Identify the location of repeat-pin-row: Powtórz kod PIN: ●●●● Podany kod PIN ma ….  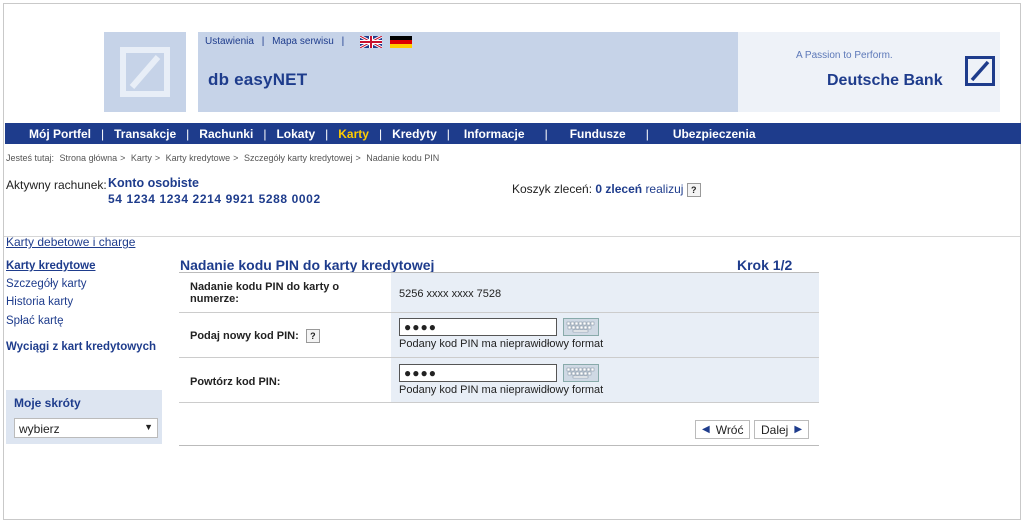
(499, 380).